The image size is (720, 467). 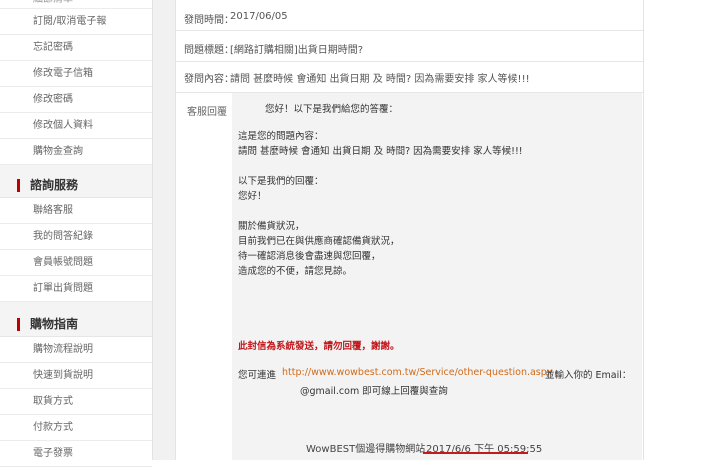 What do you see at coordinates (76, 428) in the screenshot?
I see `sidebar-item-payment: 付款方式` at bounding box center [76, 428].